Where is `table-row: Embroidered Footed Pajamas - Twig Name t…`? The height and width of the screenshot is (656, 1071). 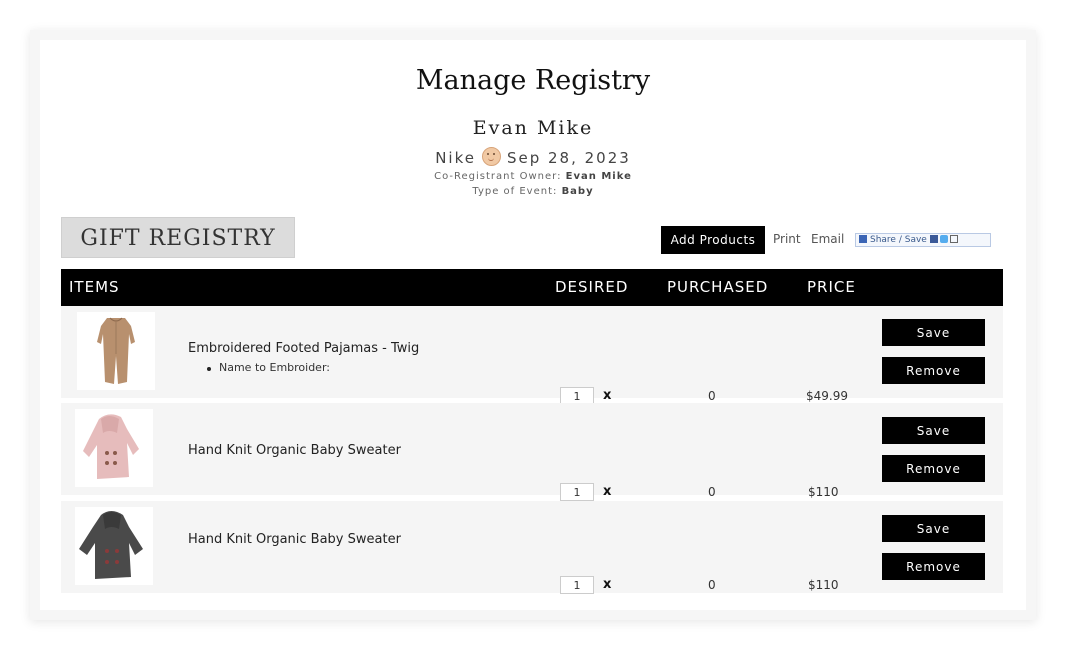
table-row: Embroidered Footed Pajamas - Twig Name t… is located at coordinates (532, 355).